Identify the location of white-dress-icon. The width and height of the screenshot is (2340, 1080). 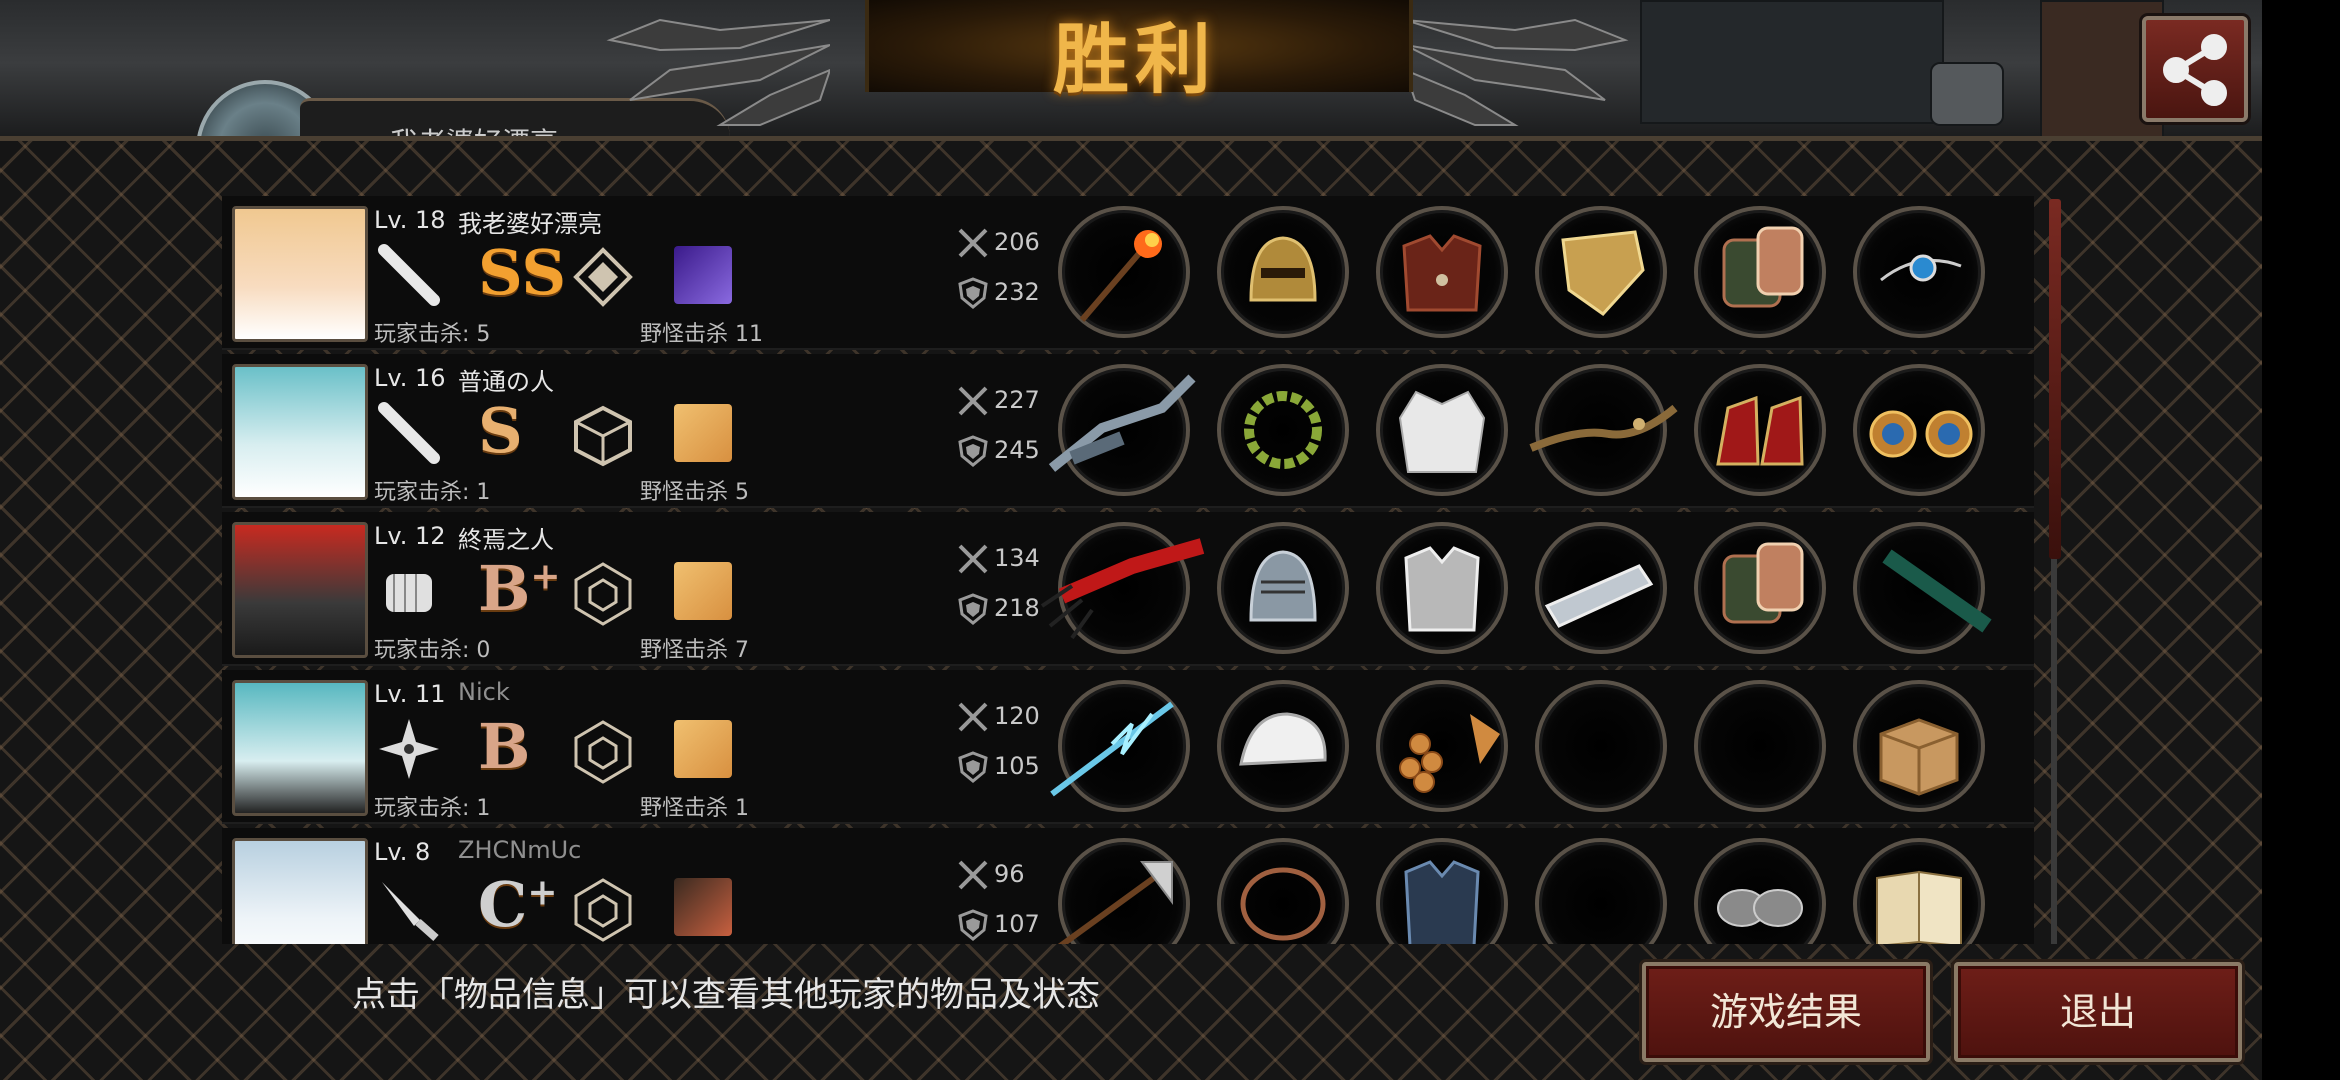
(1442, 431).